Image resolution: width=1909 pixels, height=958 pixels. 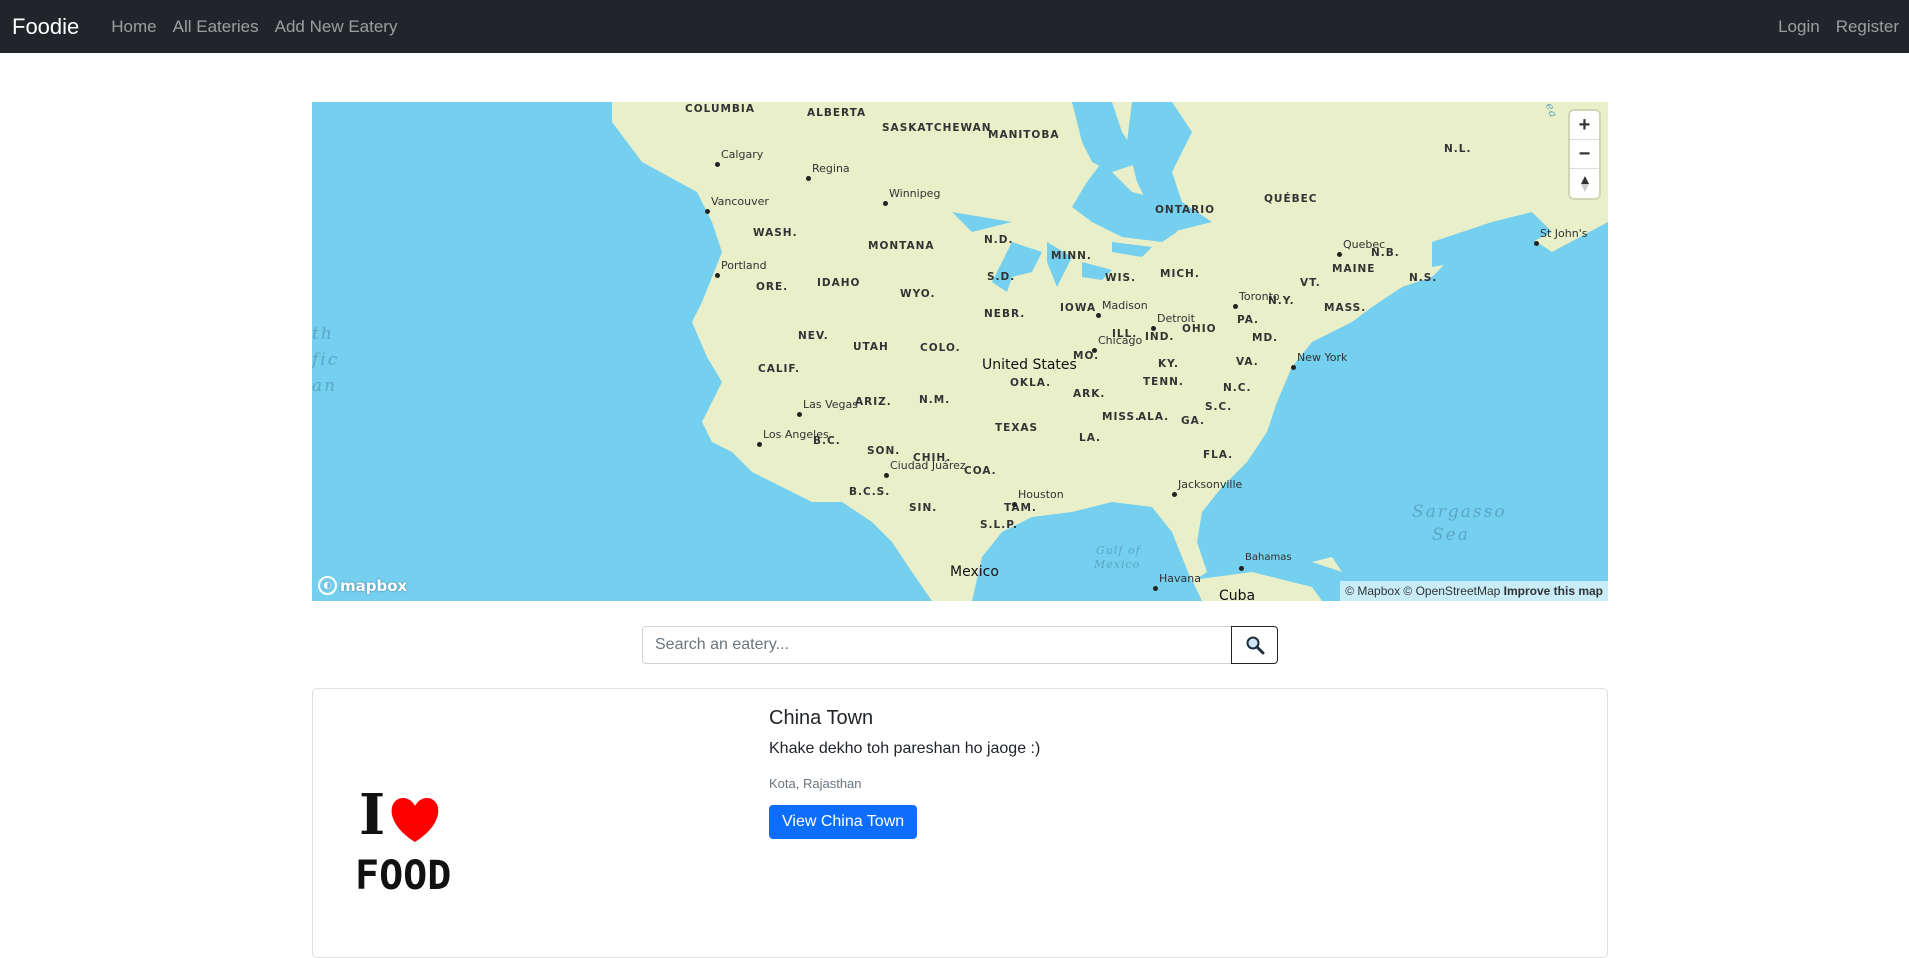 What do you see at coordinates (821, 718) in the screenshot?
I see `eatery-title: China Town` at bounding box center [821, 718].